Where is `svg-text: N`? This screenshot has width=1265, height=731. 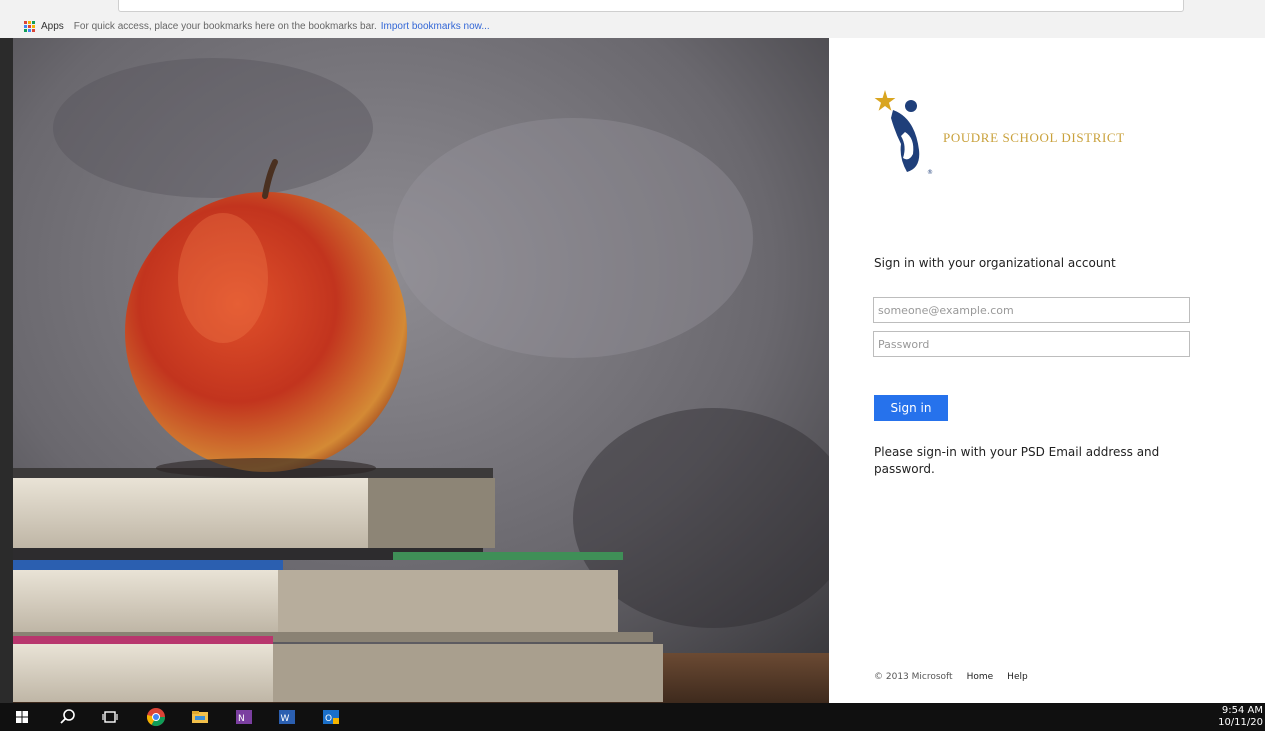 svg-text: N is located at coordinates (241, 719).